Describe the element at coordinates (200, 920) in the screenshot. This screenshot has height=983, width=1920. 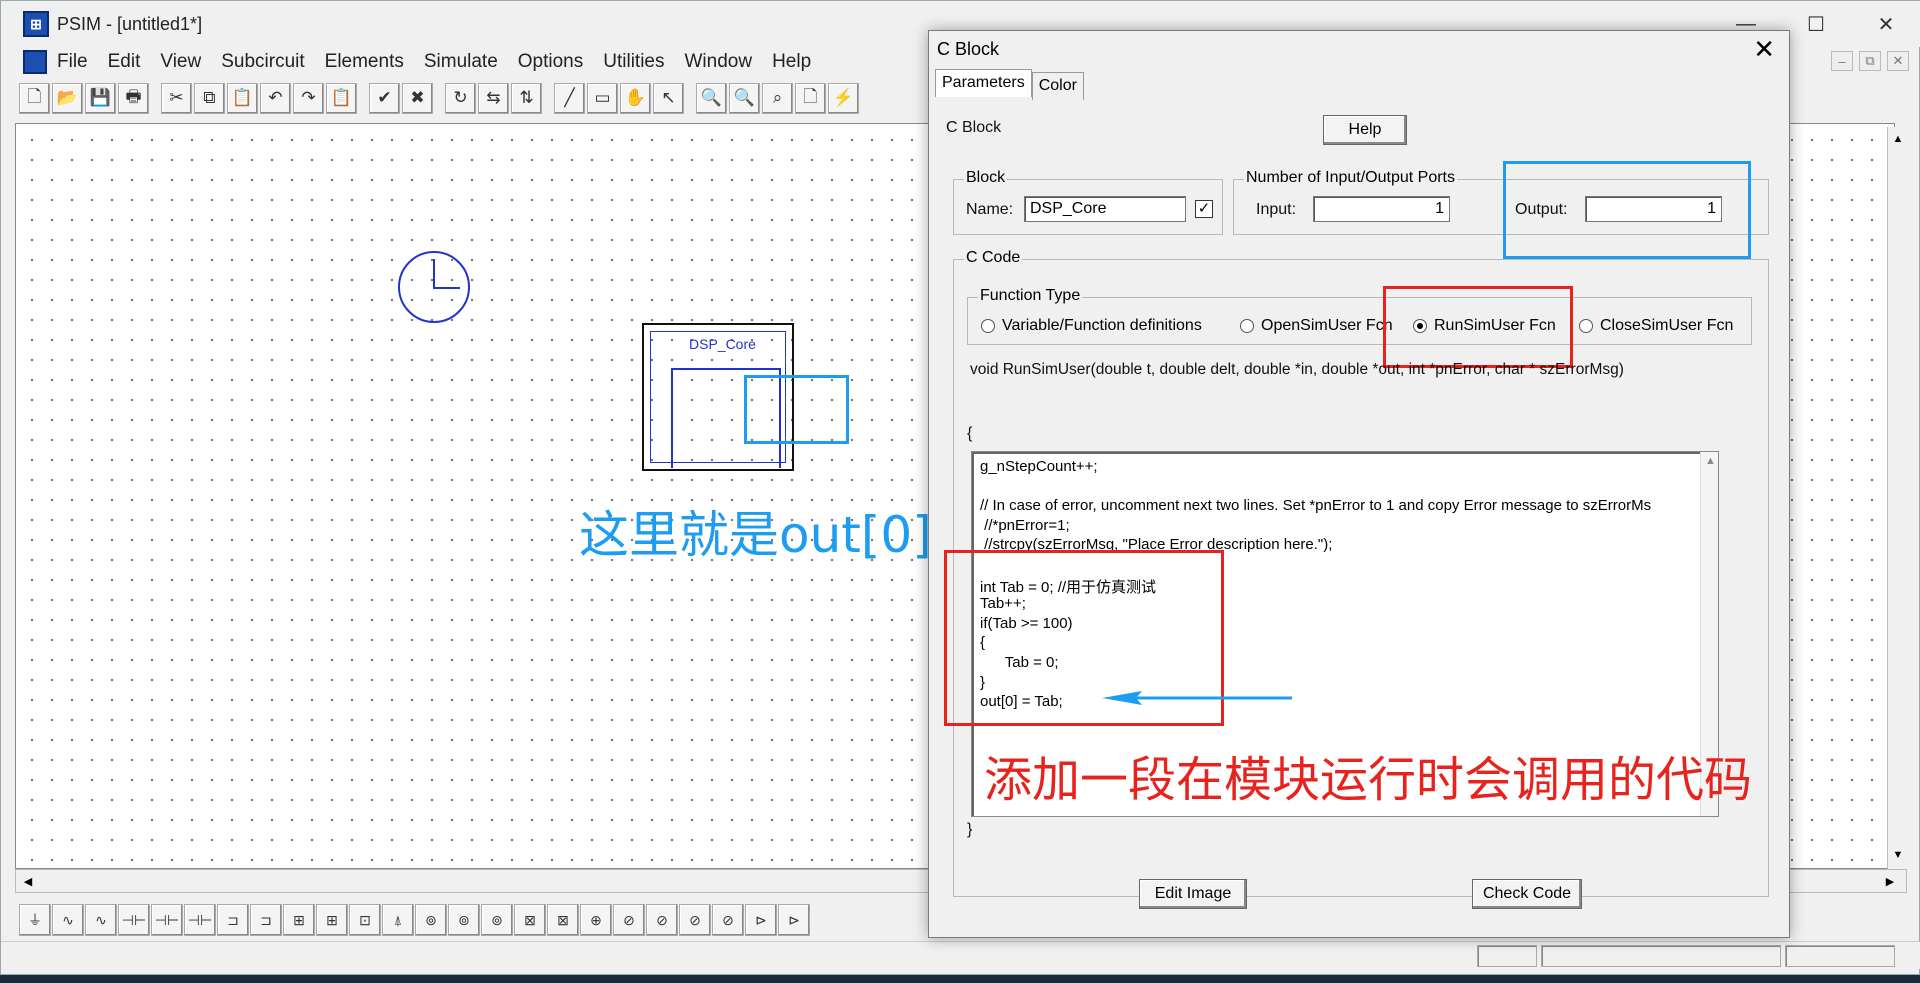
I see `element-icon-6: ⊣⊢` at that location.